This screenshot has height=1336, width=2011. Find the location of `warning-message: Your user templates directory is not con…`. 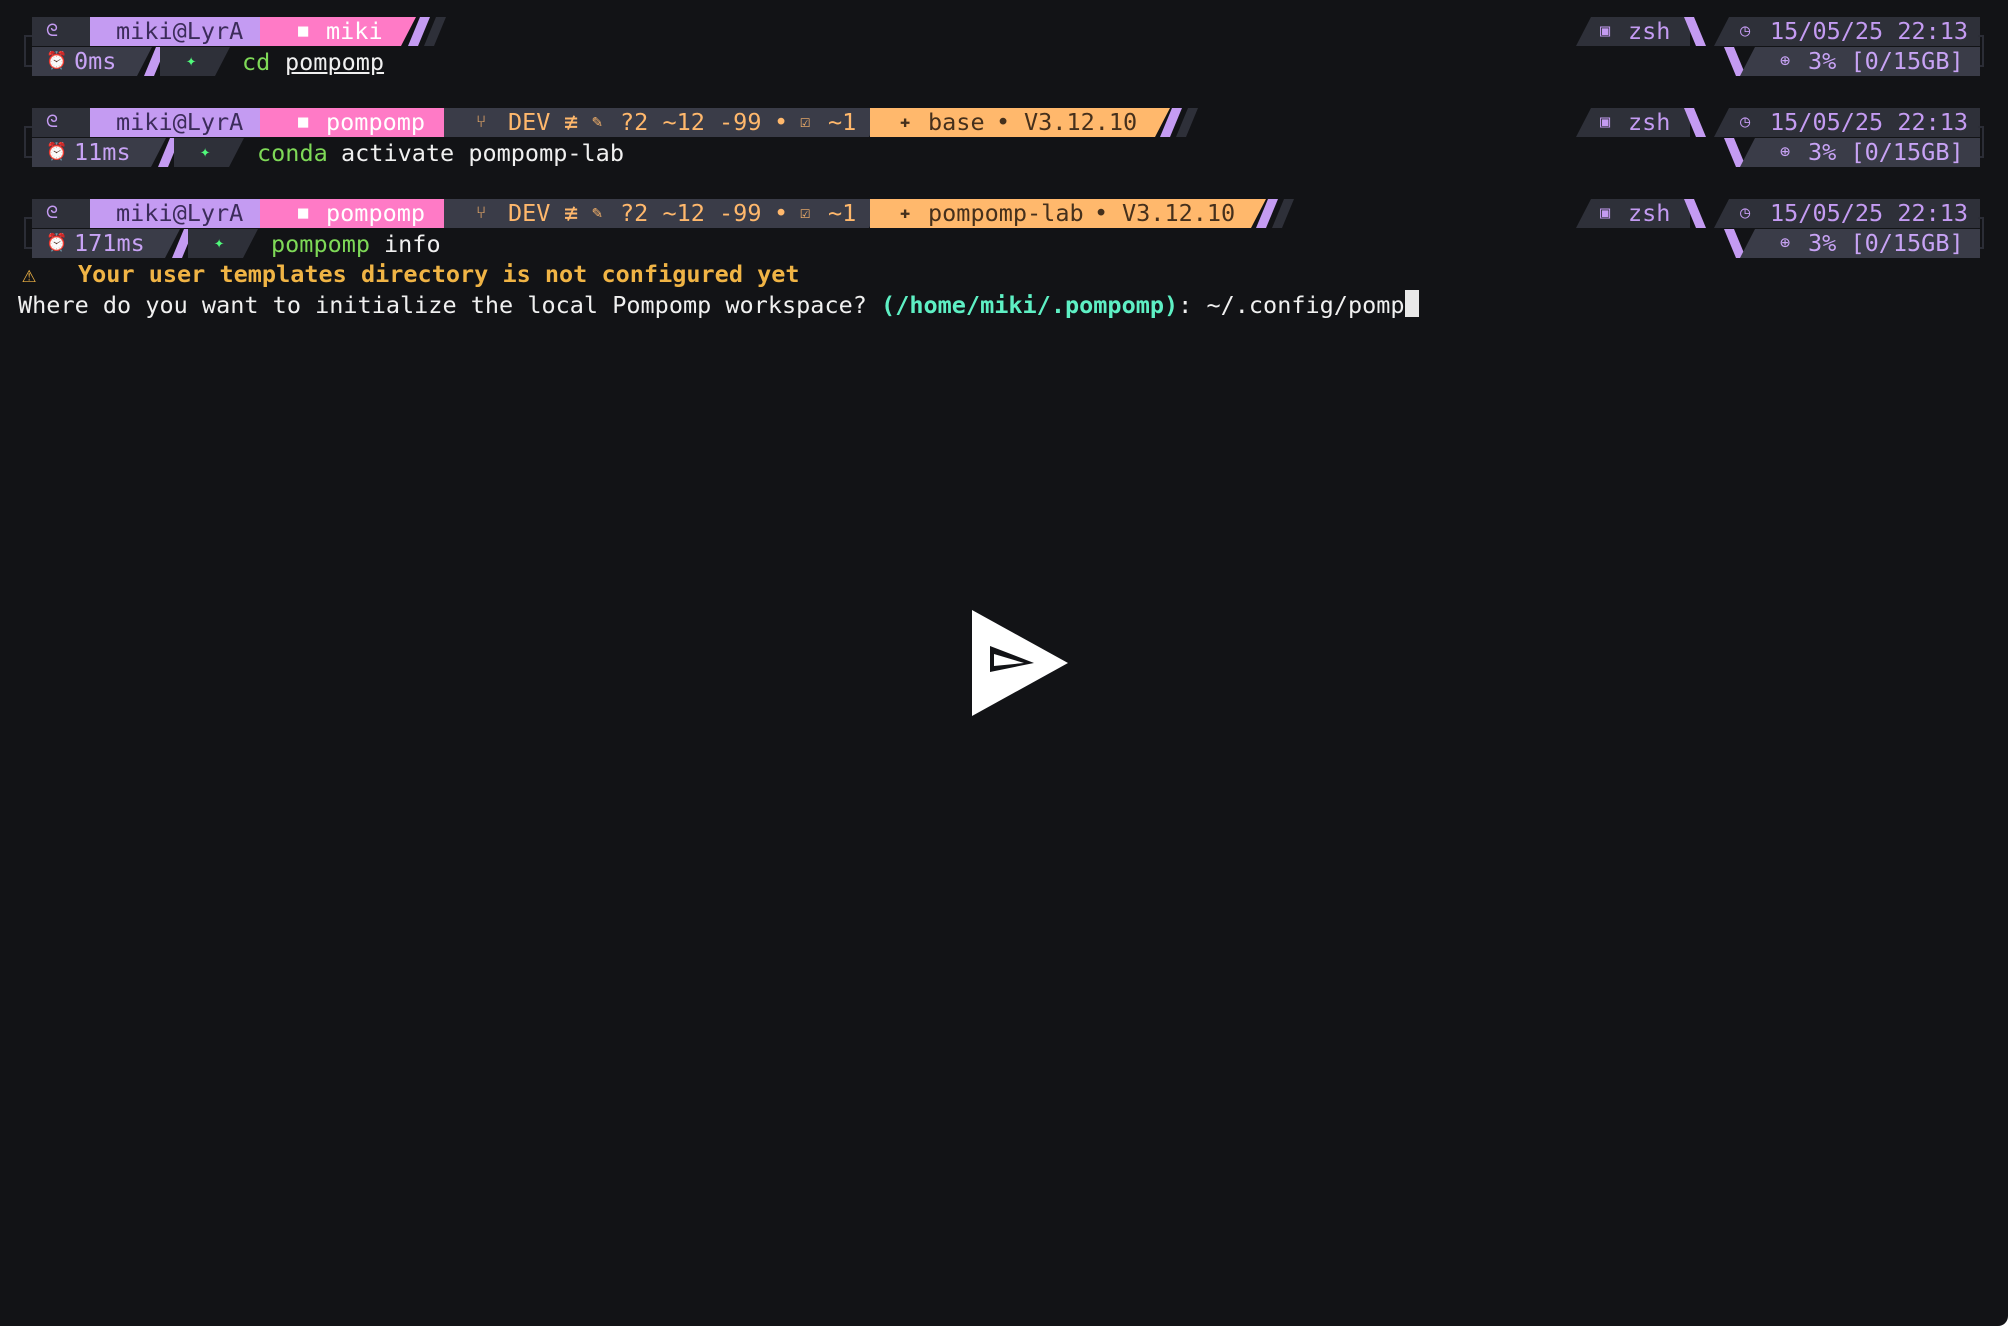

warning-message: Your user templates directory is not con… is located at coordinates (439, 274).